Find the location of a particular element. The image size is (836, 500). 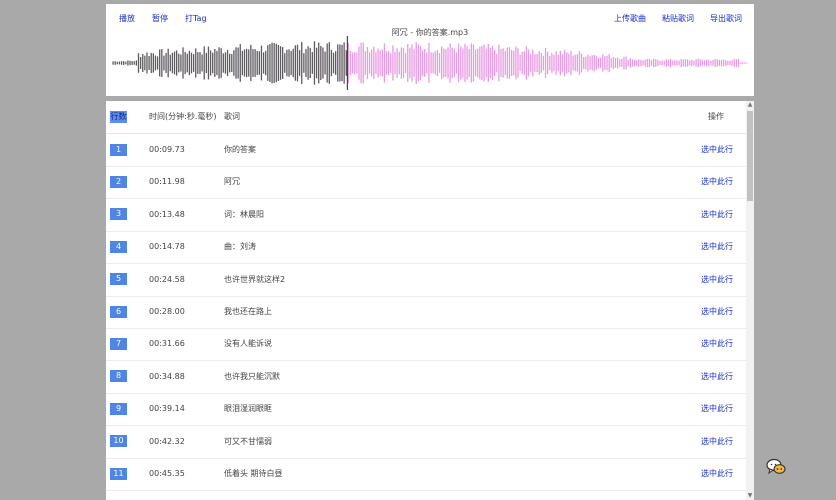

table-row: 11 00:45.35 低着头 期待白昼 选中此行 is located at coordinates (426, 474).